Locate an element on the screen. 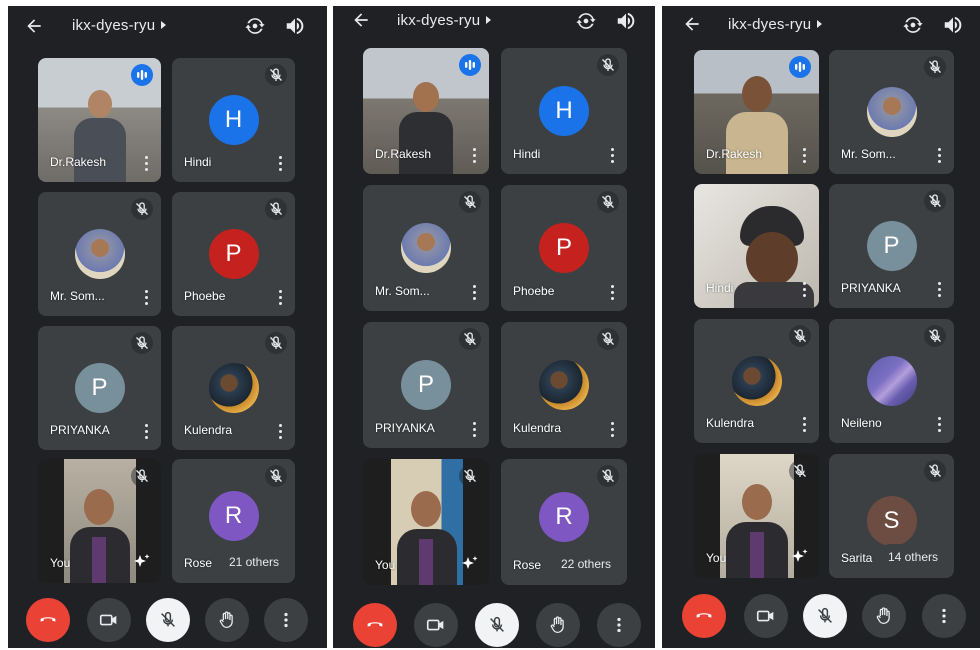 This screenshot has width=980, height=650. header: ikx-dyes-ryu is located at coordinates (821, 26).